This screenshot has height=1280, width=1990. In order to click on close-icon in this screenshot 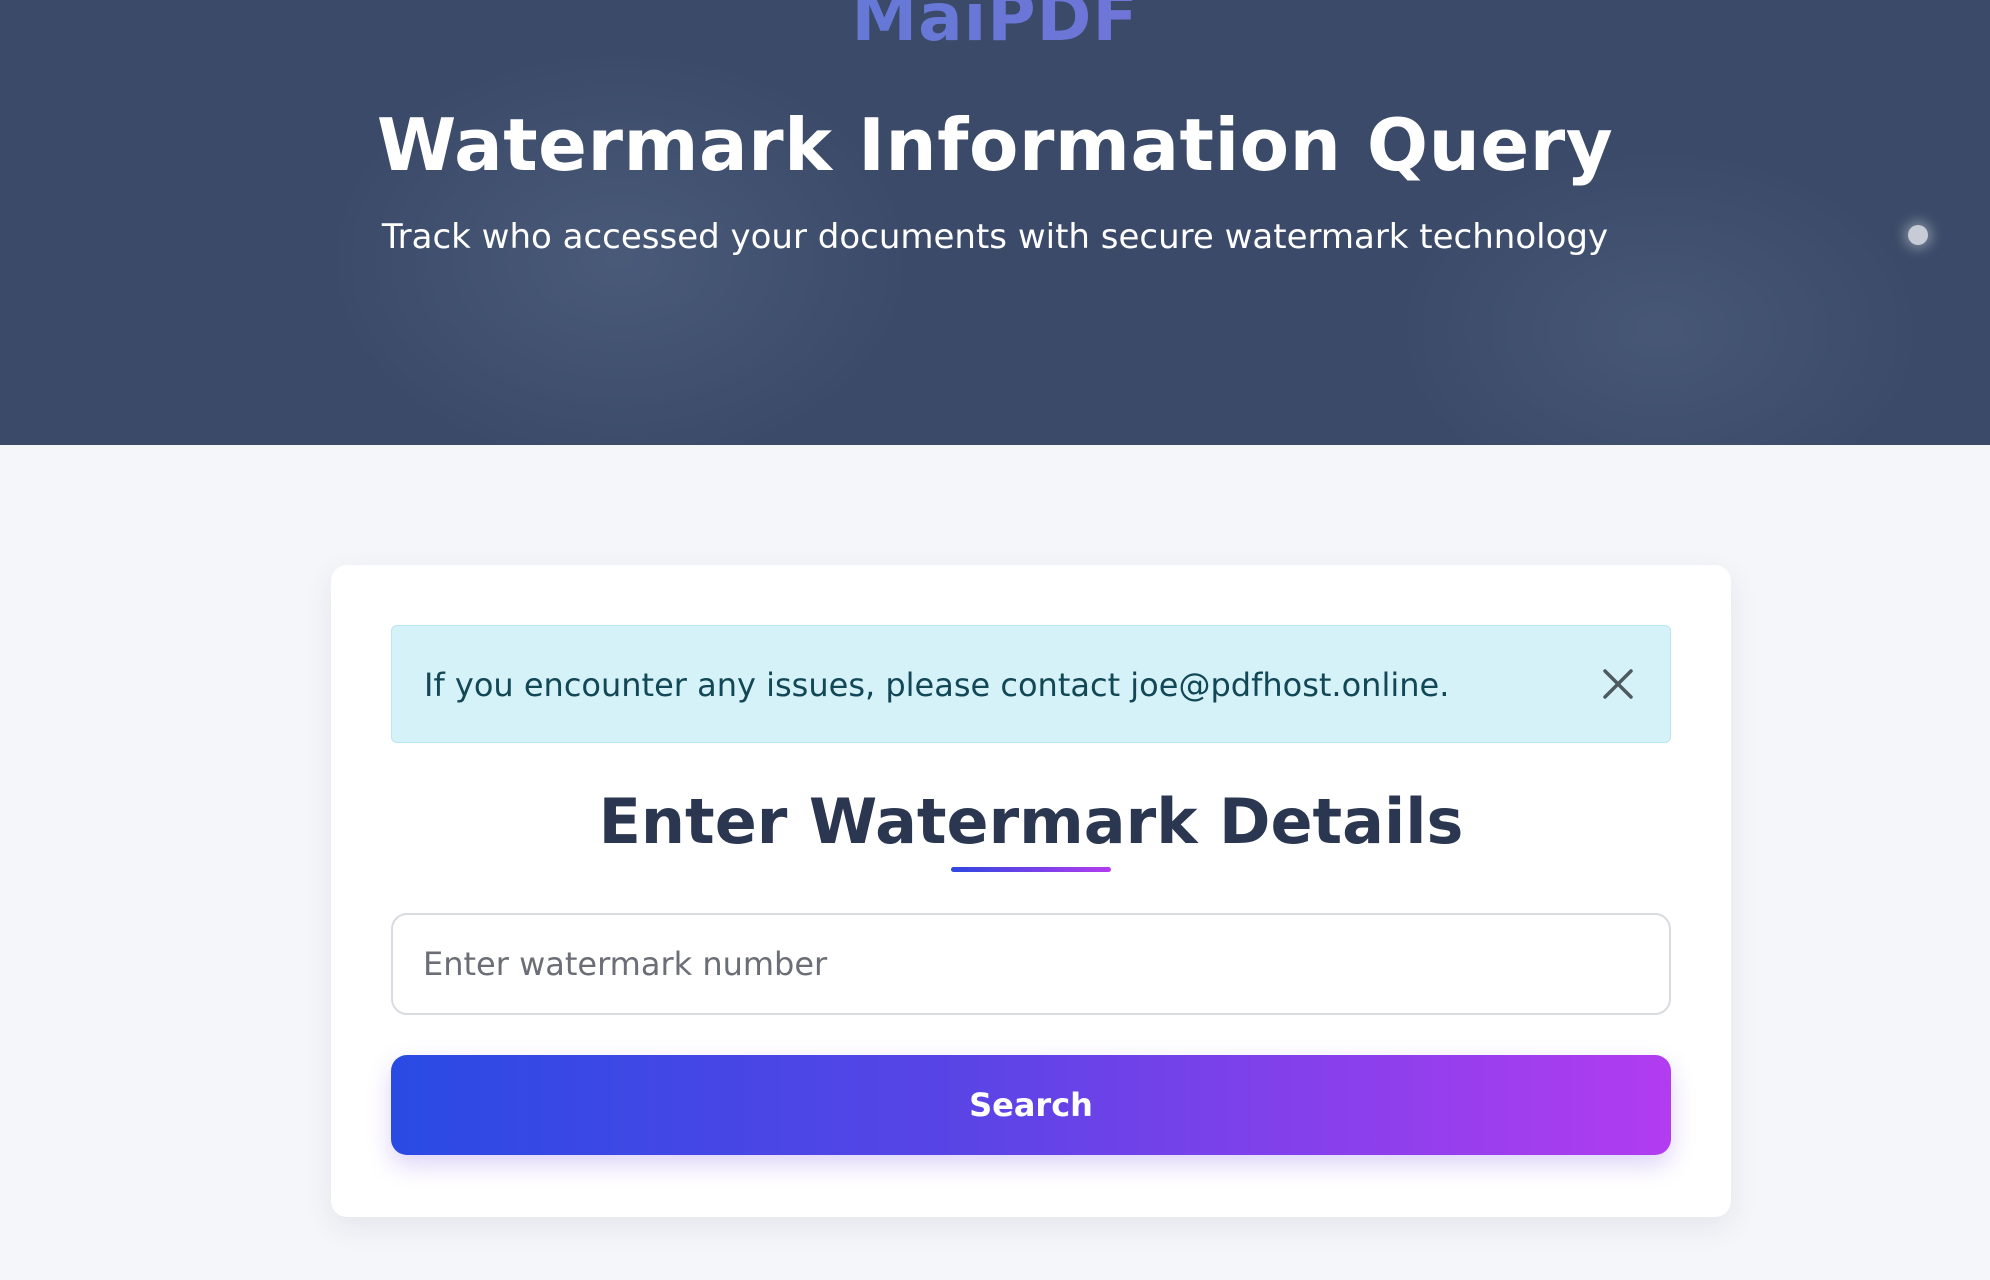, I will do `click(1618, 684)`.